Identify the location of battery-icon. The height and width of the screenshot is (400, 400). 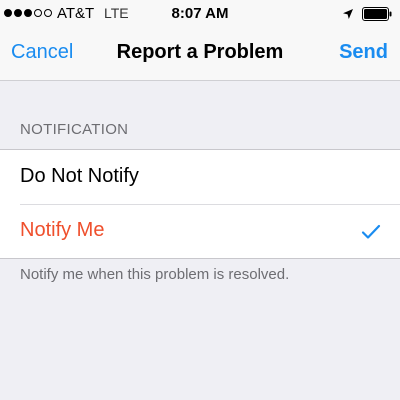
(377, 14).